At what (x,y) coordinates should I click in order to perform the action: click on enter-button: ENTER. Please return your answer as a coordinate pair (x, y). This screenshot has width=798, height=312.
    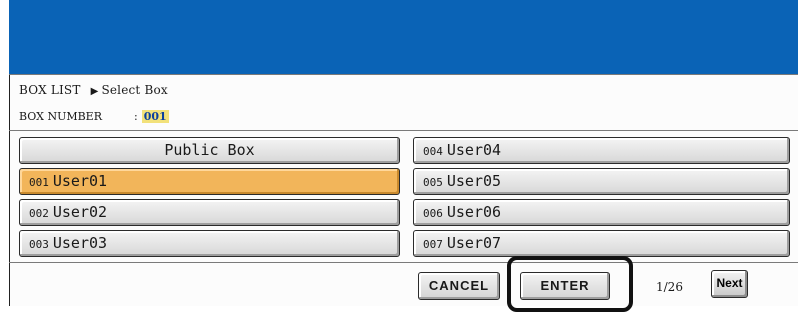
    Looking at the image, I should click on (565, 286).